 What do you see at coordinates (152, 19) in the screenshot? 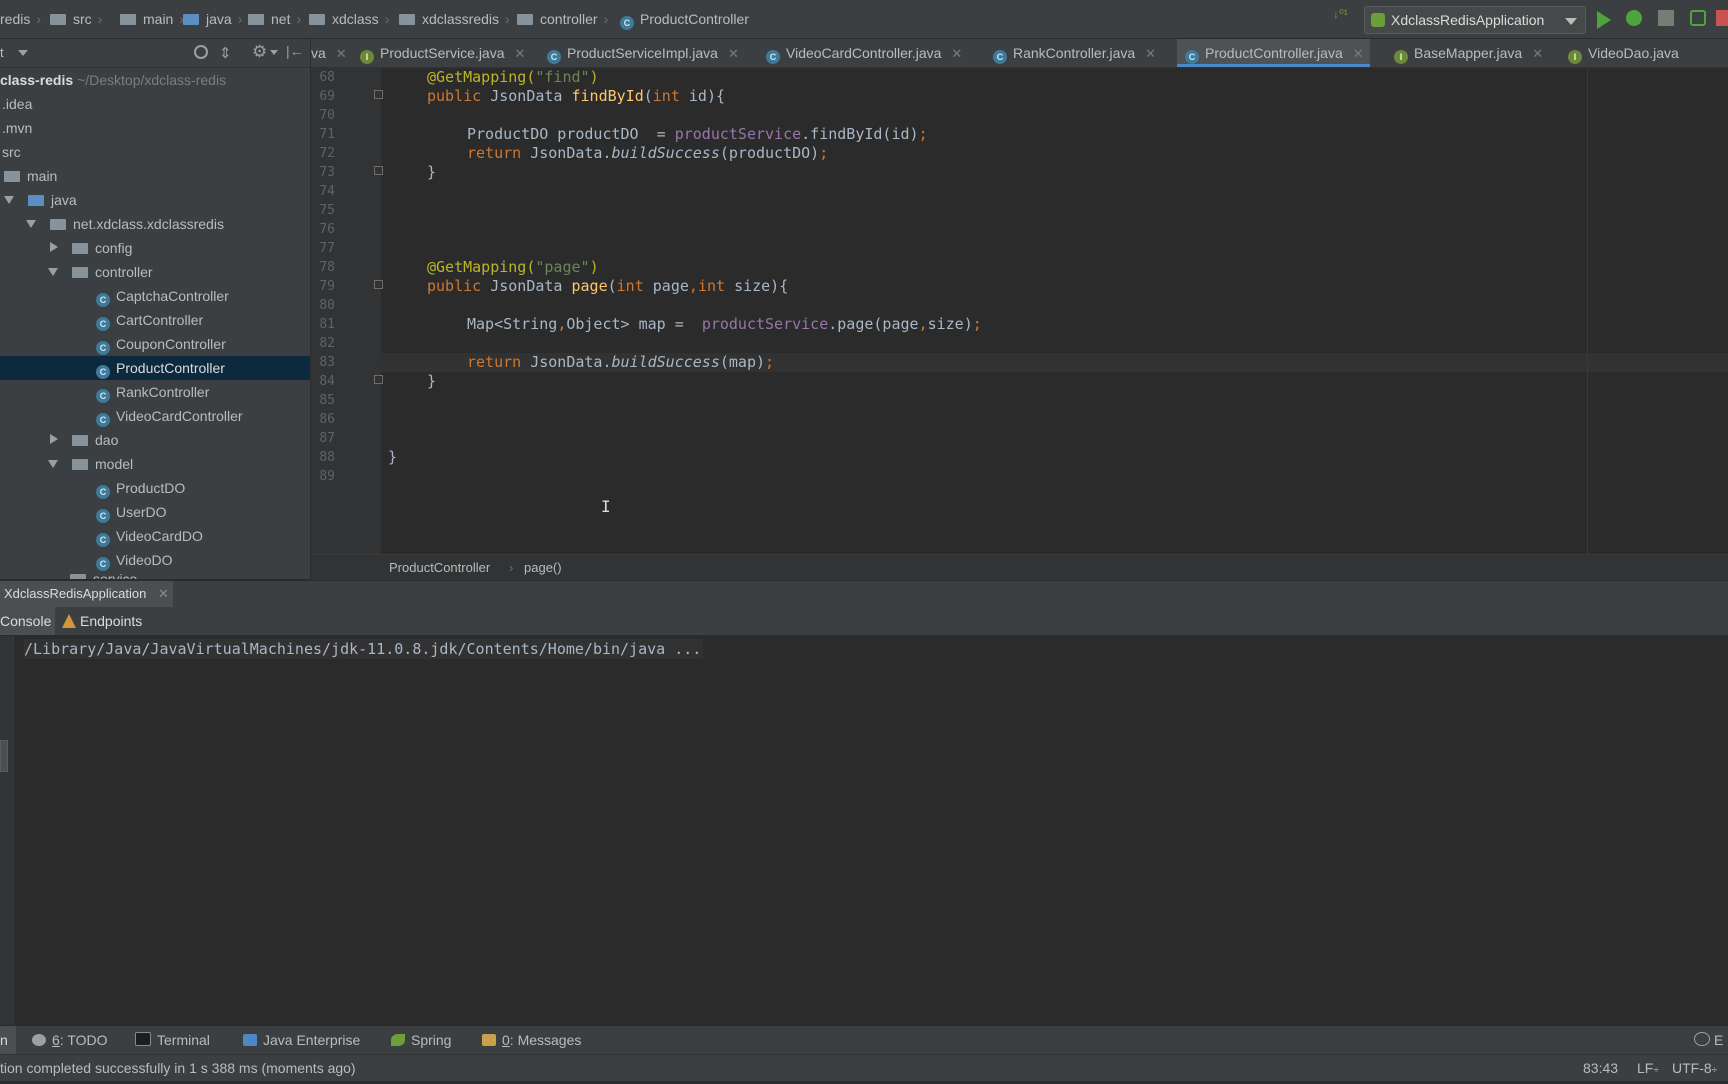
I see `breadcrumb-item: main ›` at bounding box center [152, 19].